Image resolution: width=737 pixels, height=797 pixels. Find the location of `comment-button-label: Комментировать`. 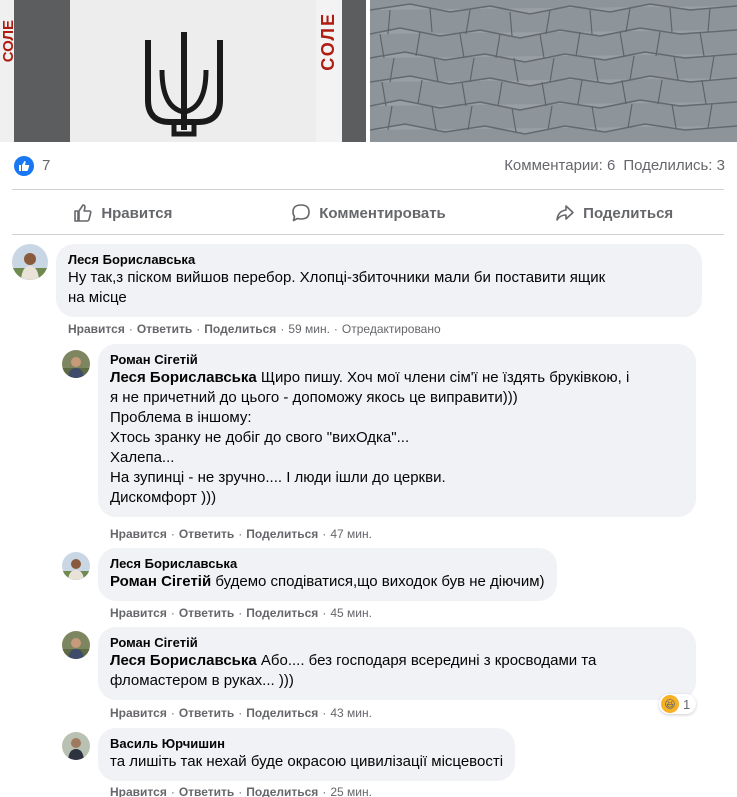

comment-button-label: Комментировать is located at coordinates (382, 213).